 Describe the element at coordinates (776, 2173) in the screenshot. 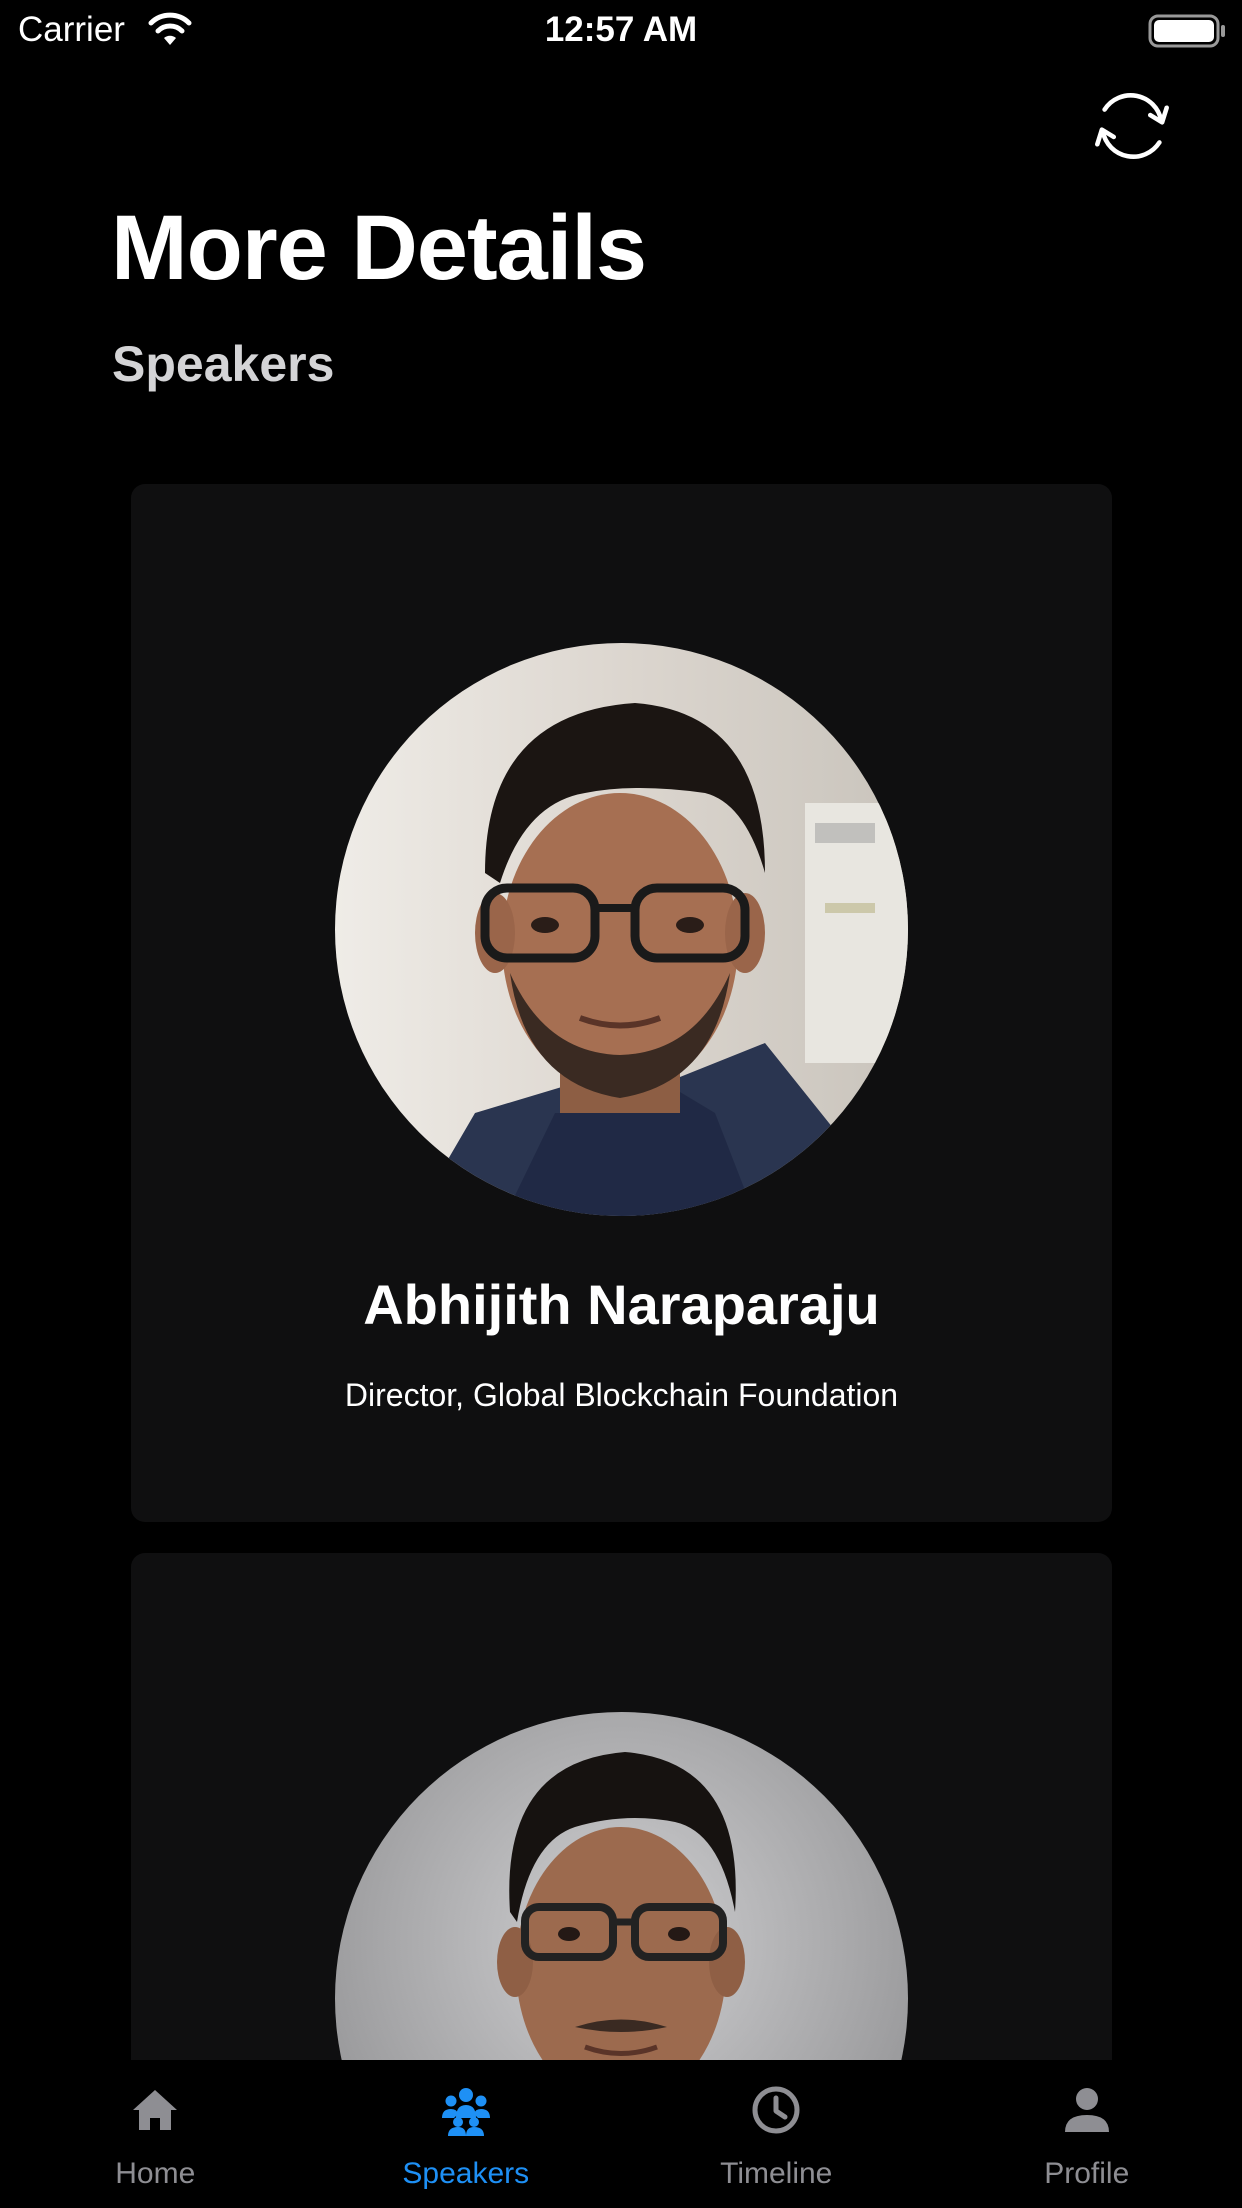

I see `tab-label: Timeline` at that location.